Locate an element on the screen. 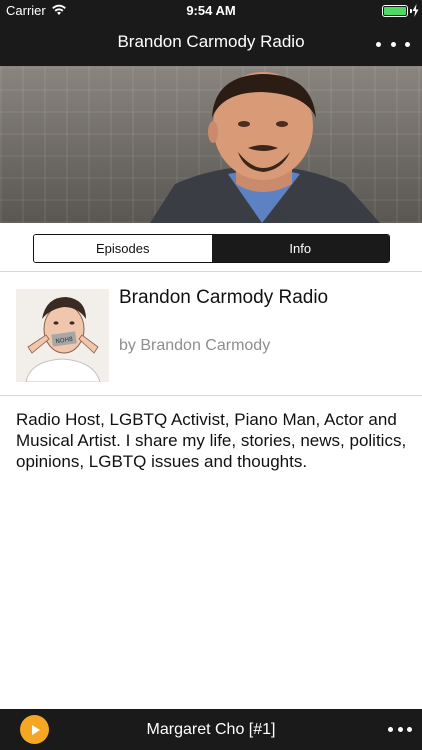 The image size is (422, 750). battery-full-icon is located at coordinates (395, 11).